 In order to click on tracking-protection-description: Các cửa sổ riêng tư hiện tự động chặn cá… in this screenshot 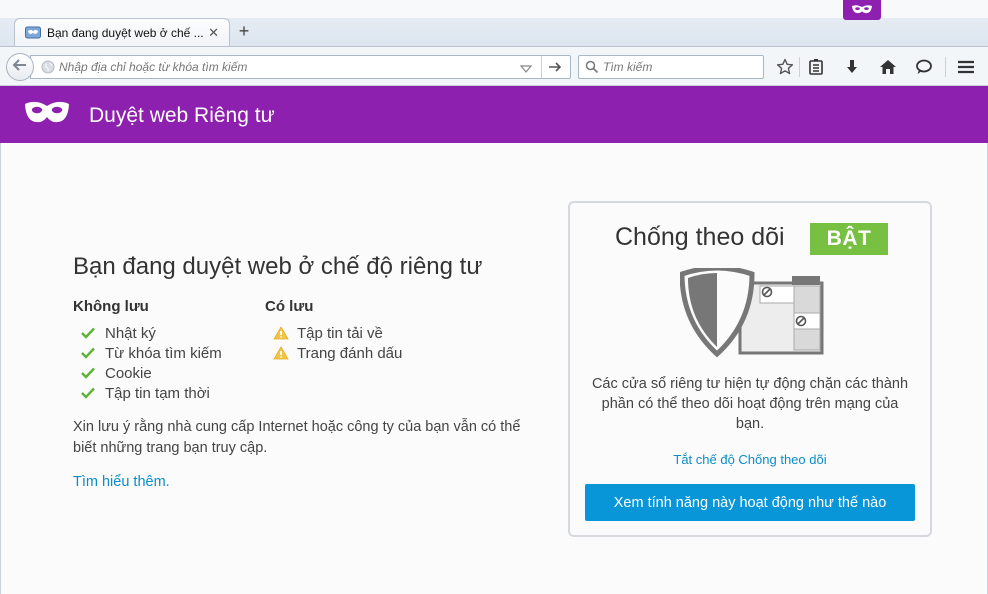, I will do `click(750, 404)`.